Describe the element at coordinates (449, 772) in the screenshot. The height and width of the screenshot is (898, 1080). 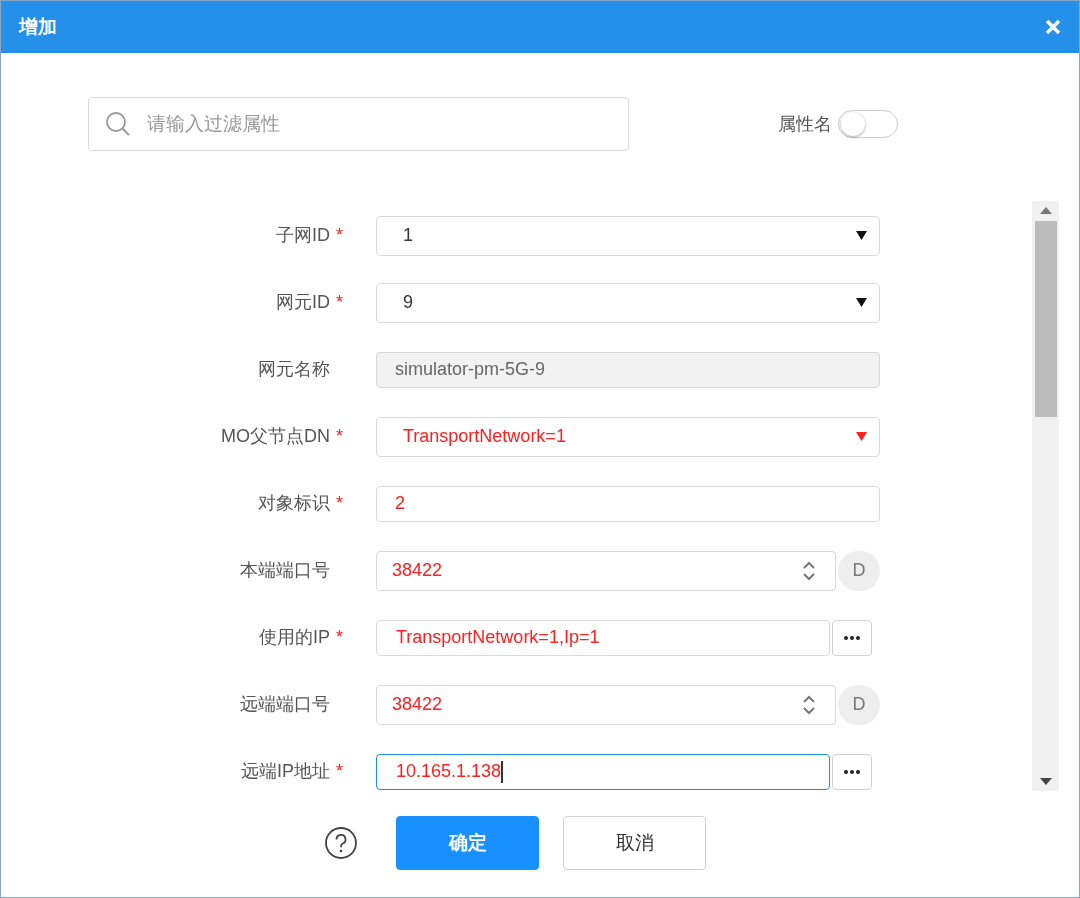
I see `field-value: 10.165.1.138` at that location.